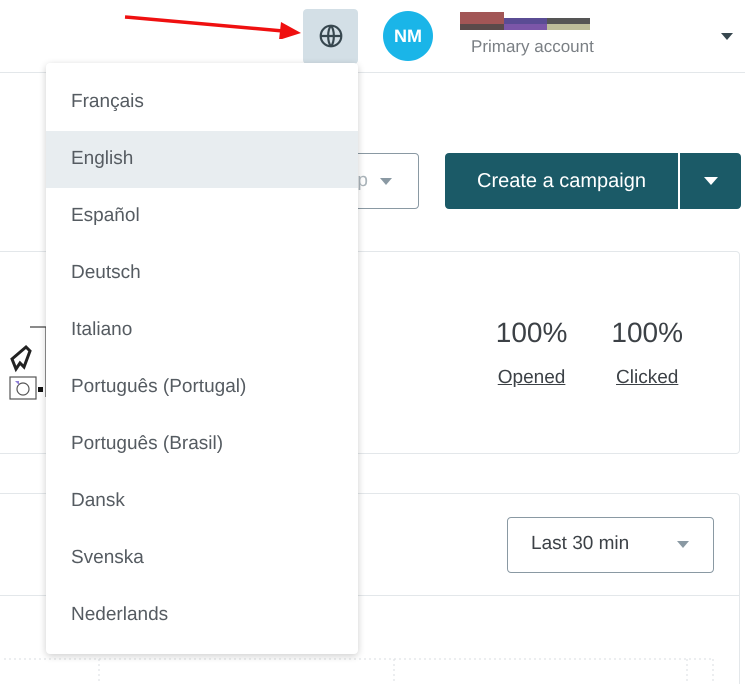 This screenshot has width=745, height=684. Describe the element at coordinates (202, 216) in the screenshot. I see `language-option: Español` at that location.